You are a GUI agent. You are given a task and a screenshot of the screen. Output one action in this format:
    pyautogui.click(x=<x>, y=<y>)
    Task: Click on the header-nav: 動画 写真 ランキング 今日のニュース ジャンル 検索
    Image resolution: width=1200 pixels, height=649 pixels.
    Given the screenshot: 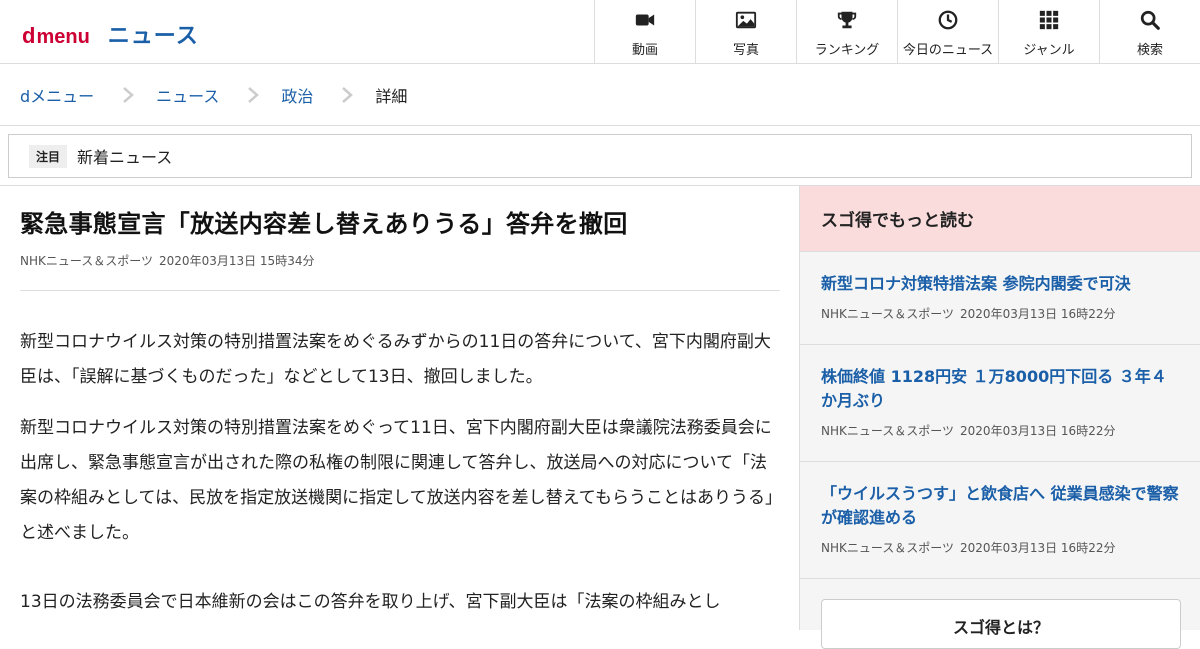 What is the action you would take?
    pyautogui.click(x=897, y=31)
    